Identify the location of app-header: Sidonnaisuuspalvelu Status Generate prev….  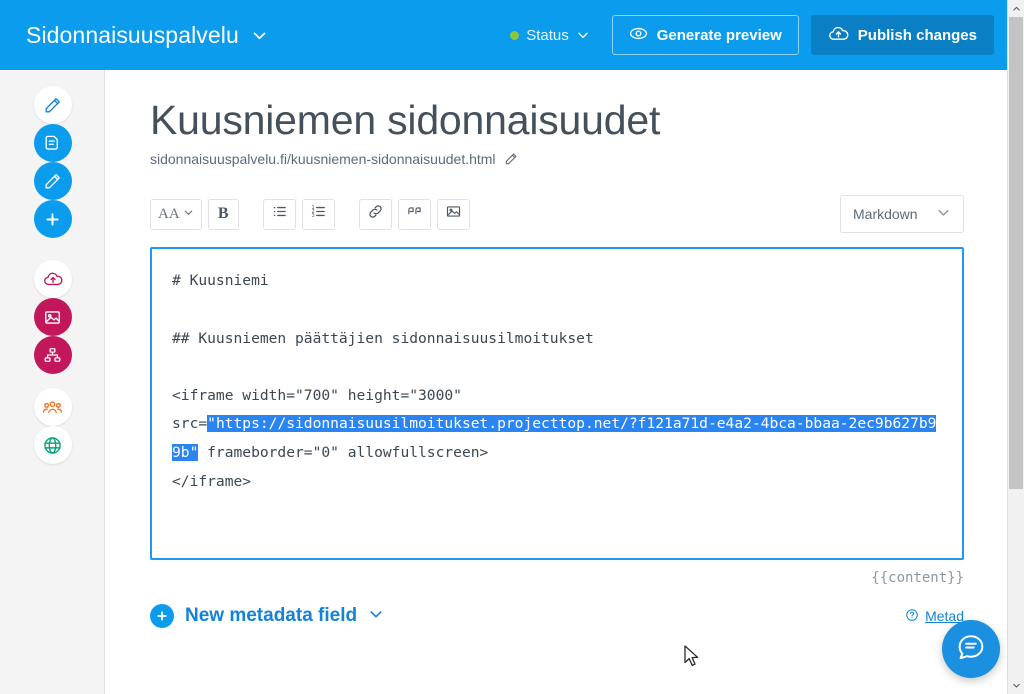
(504, 35).